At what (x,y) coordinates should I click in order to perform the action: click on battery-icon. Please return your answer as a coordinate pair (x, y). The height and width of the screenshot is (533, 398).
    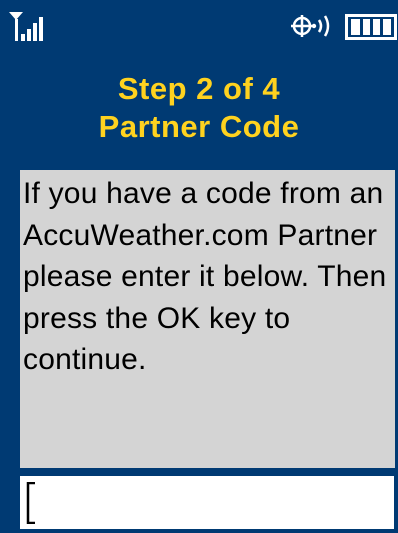
    Looking at the image, I should click on (371, 27).